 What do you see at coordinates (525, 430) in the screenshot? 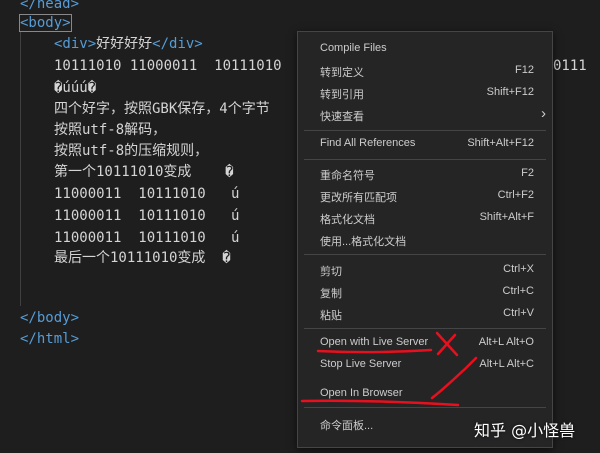
I see `watermark: 知乎 @小怪兽` at bounding box center [525, 430].